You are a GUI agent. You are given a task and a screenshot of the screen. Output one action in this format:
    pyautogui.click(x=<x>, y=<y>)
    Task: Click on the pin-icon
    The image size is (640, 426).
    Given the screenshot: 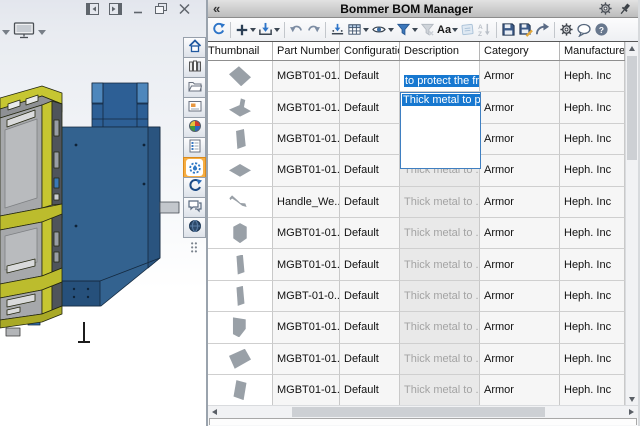 What is the action you would take?
    pyautogui.click(x=625, y=8)
    